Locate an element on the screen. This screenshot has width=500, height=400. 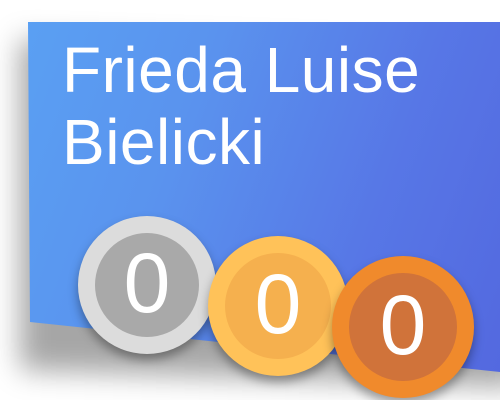
silver-medal-count: 0 is located at coordinates (147, 283).